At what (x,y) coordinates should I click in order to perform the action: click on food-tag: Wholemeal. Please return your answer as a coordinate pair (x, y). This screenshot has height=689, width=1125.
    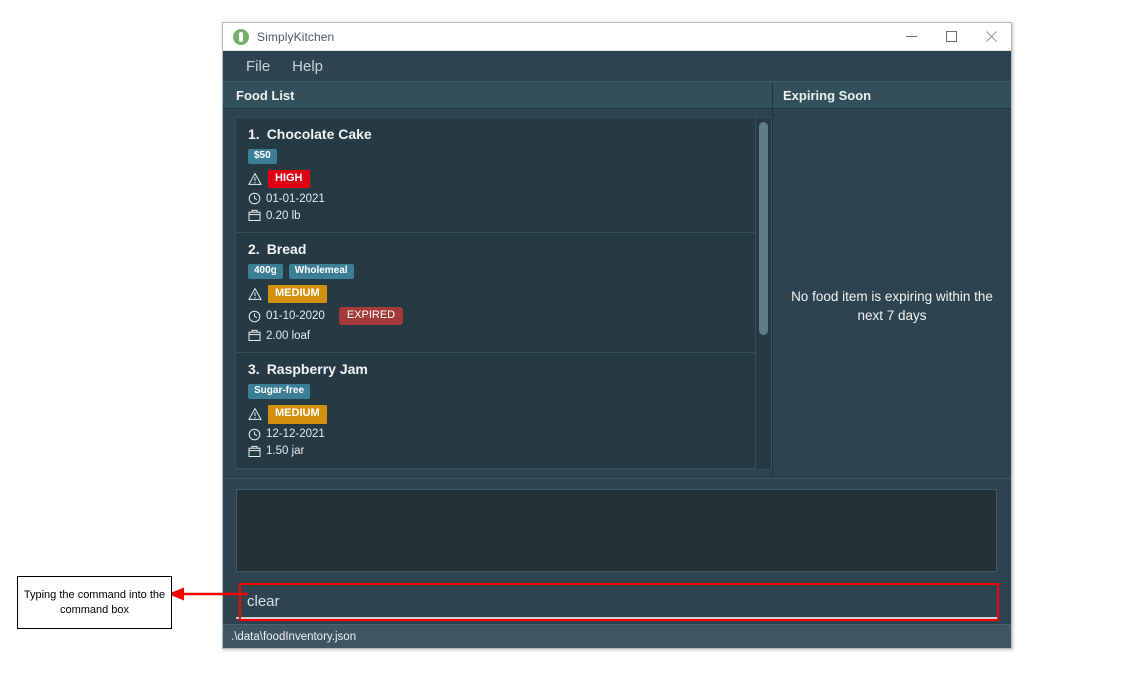
    Looking at the image, I should click on (321, 272).